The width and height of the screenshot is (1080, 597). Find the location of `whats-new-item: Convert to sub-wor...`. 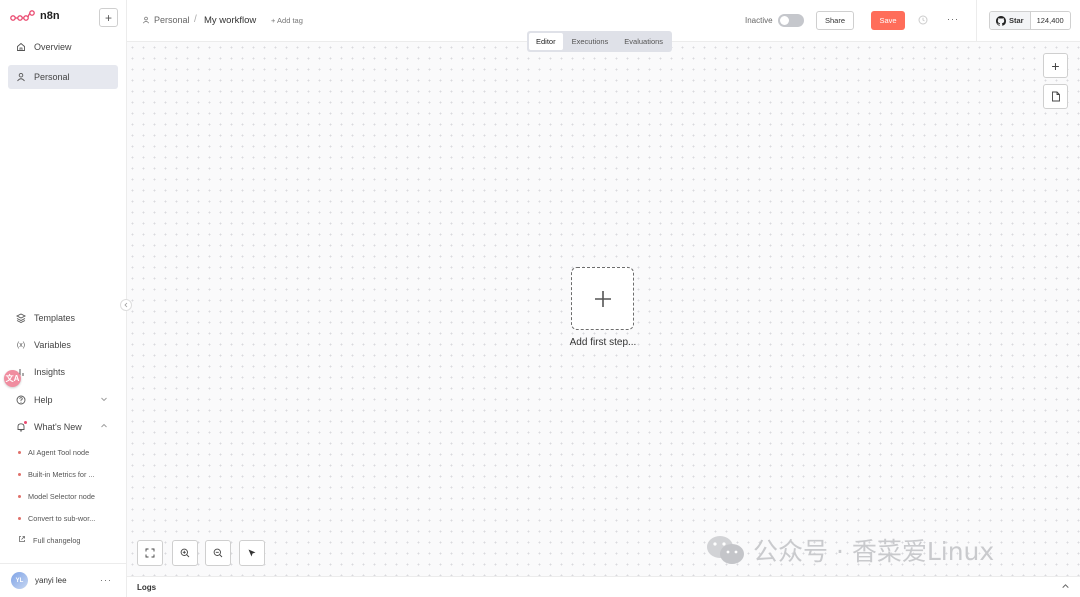

whats-new-item: Convert to sub-wor... is located at coordinates (65, 518).